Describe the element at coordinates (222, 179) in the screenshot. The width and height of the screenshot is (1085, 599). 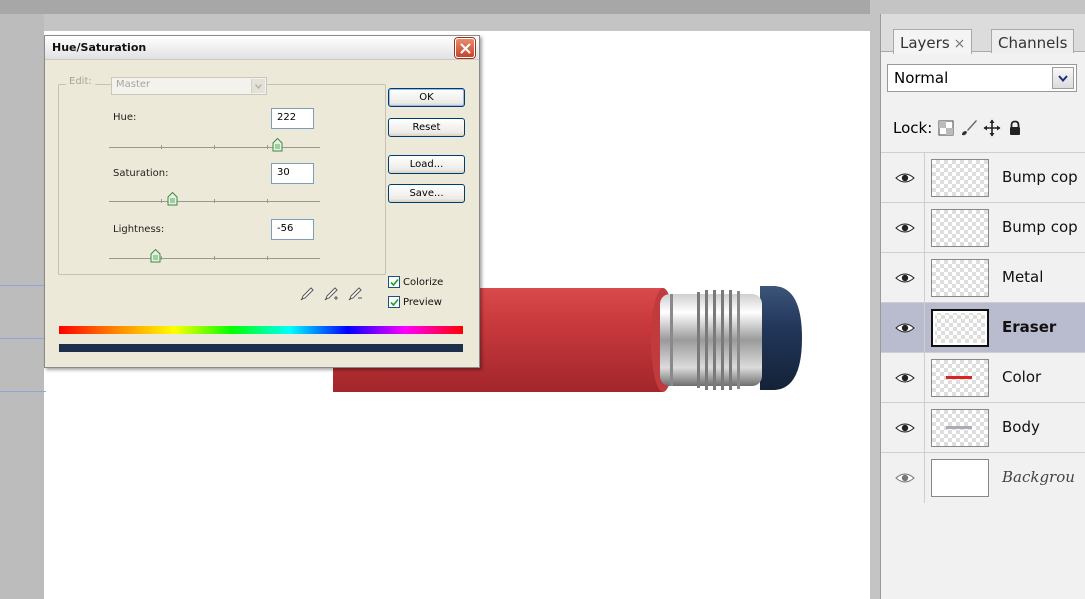
I see `edit-group-box` at that location.